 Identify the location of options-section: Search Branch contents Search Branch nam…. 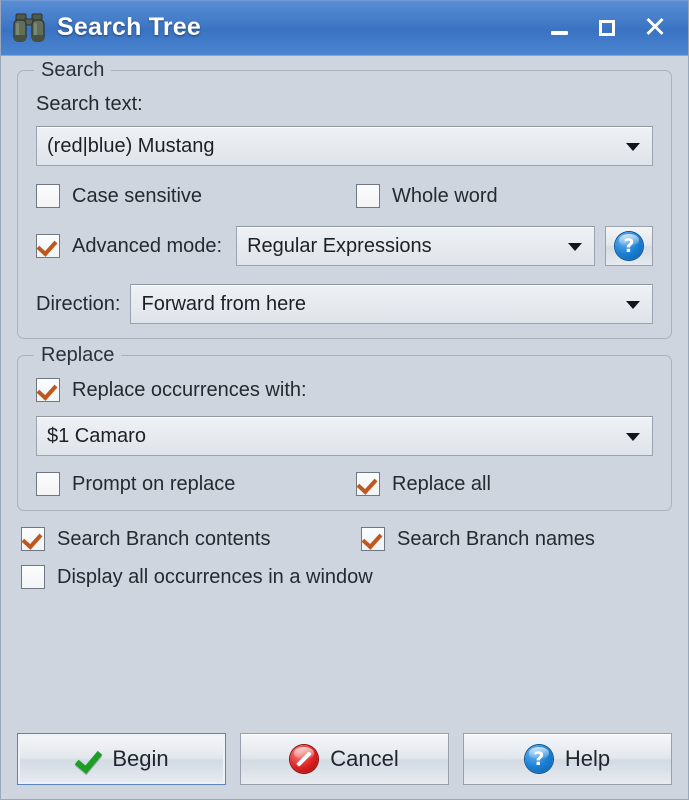
(344, 565).